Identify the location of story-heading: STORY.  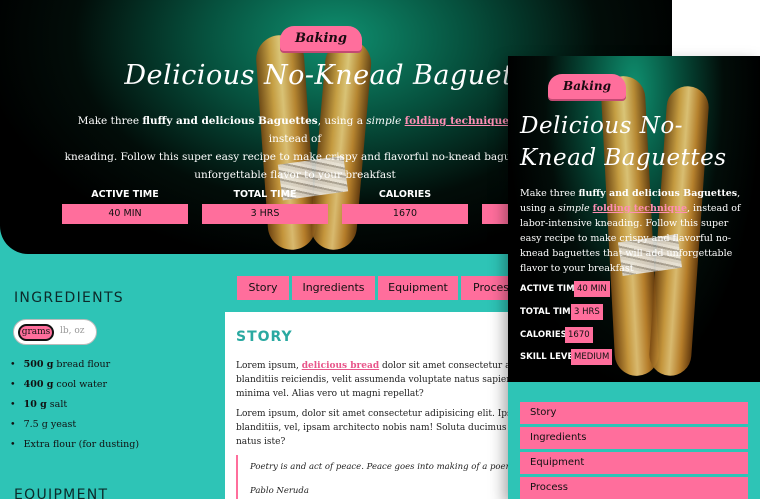
(264, 337).